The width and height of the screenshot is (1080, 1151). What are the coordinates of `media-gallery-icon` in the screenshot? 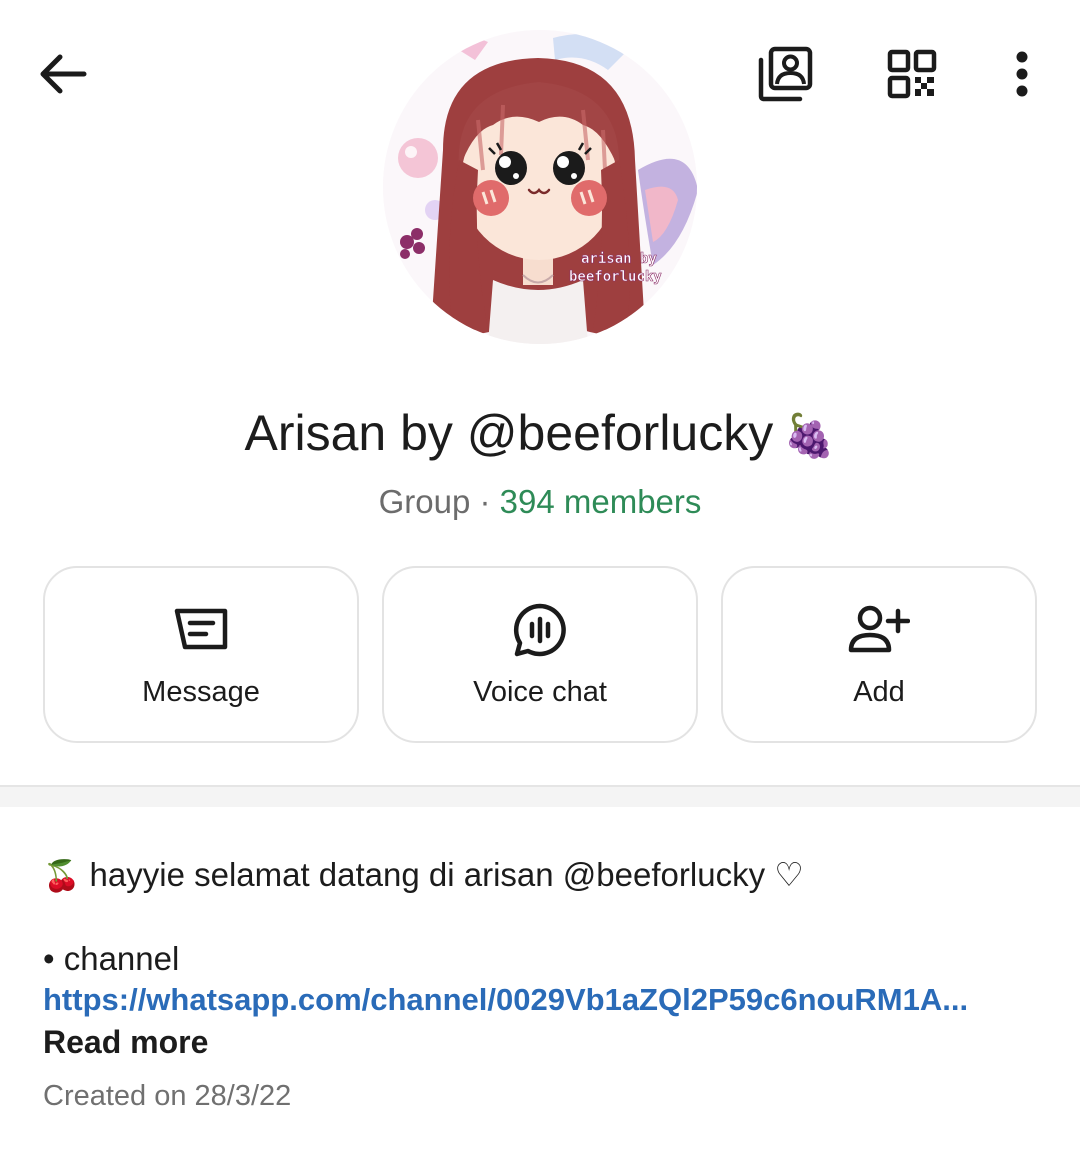 It's located at (785, 74).